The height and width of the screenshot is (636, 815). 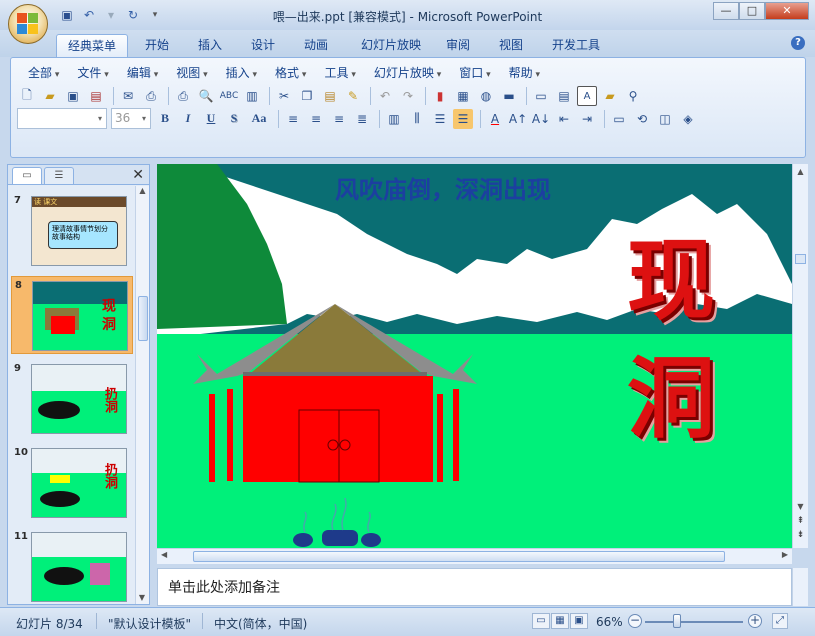 What do you see at coordinates (541, 96) in the screenshot?
I see `new-slide-icon: ▭` at bounding box center [541, 96].